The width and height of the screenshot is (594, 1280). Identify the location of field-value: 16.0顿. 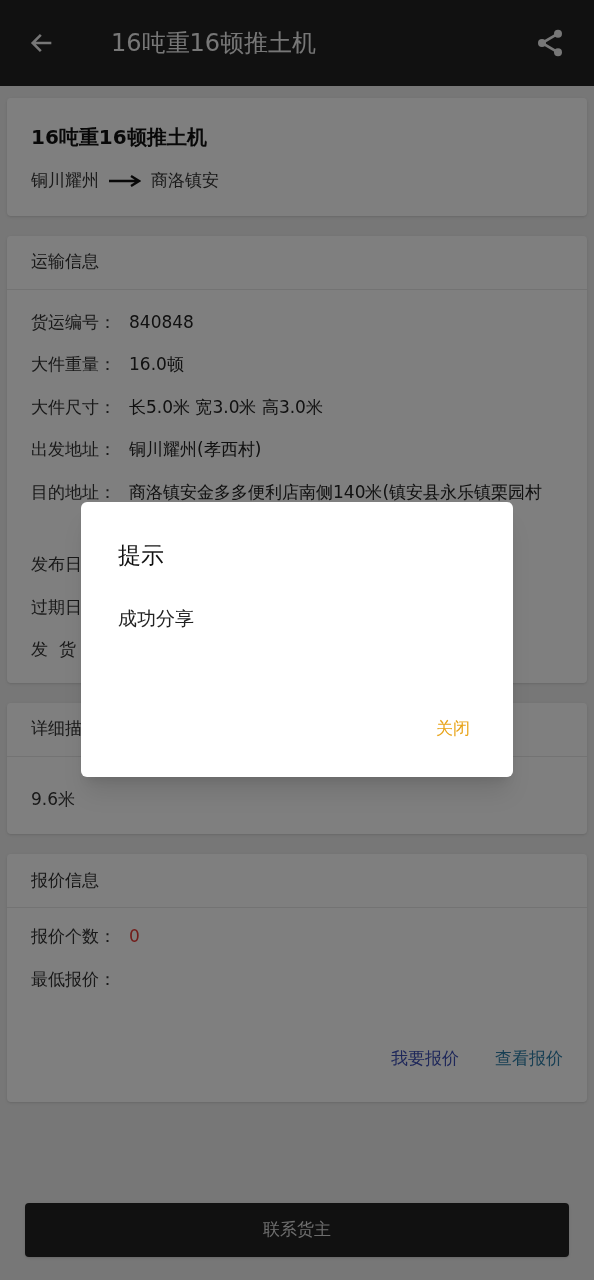
(156, 364).